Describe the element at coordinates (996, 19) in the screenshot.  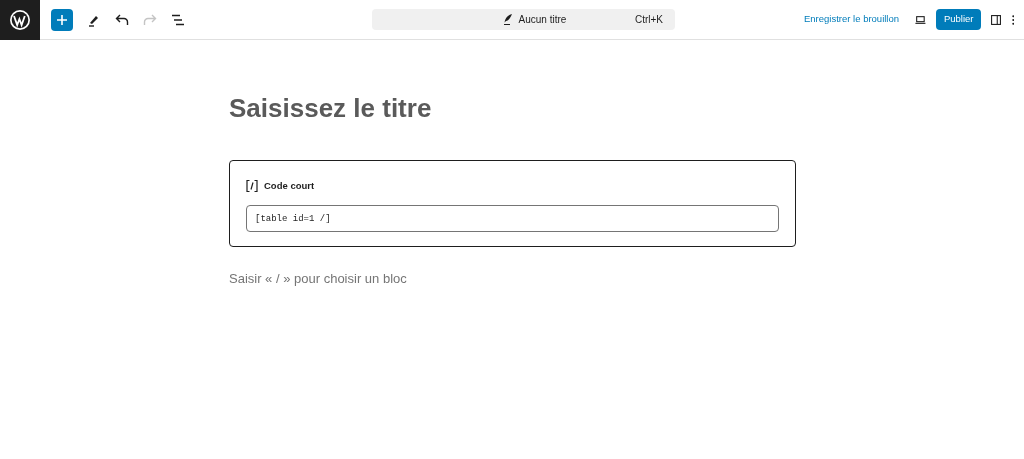
I see `sidebar-toggle-icon` at that location.